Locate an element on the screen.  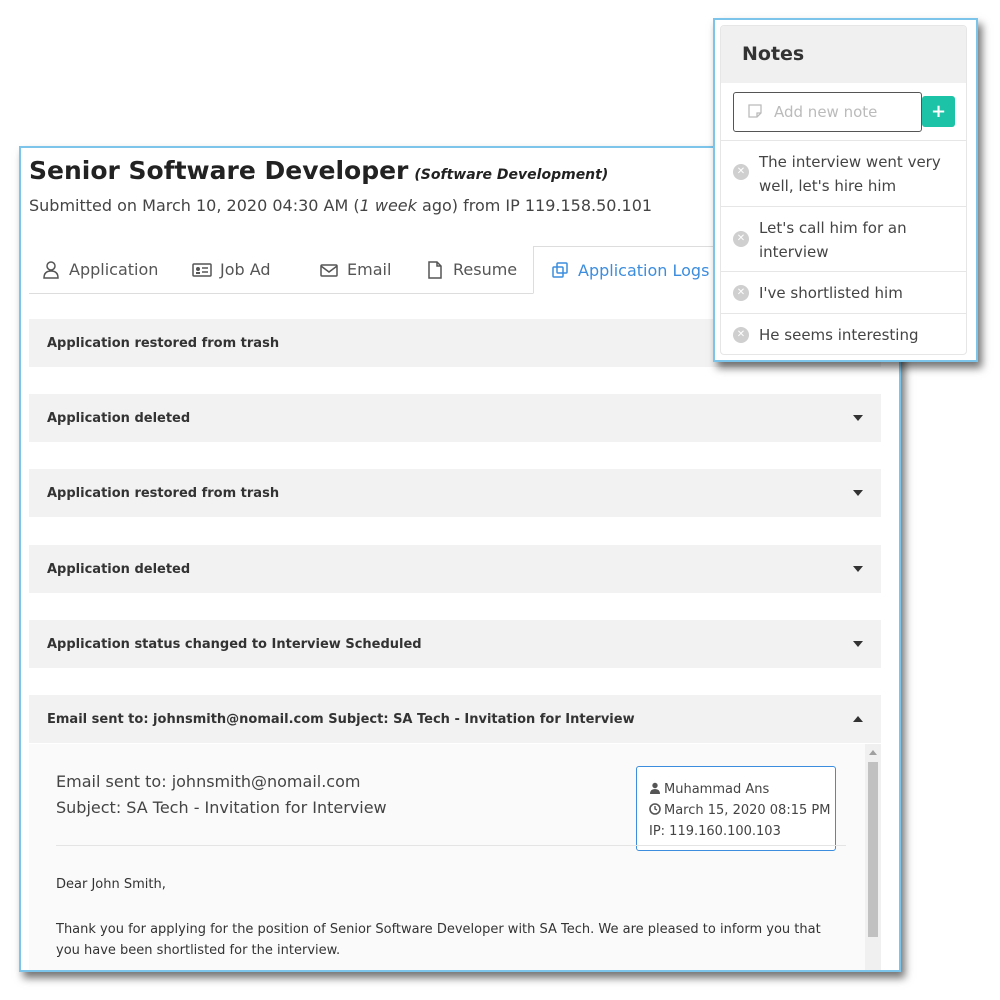
email-ip: IP: 119.160.100.103 is located at coordinates (715, 831).